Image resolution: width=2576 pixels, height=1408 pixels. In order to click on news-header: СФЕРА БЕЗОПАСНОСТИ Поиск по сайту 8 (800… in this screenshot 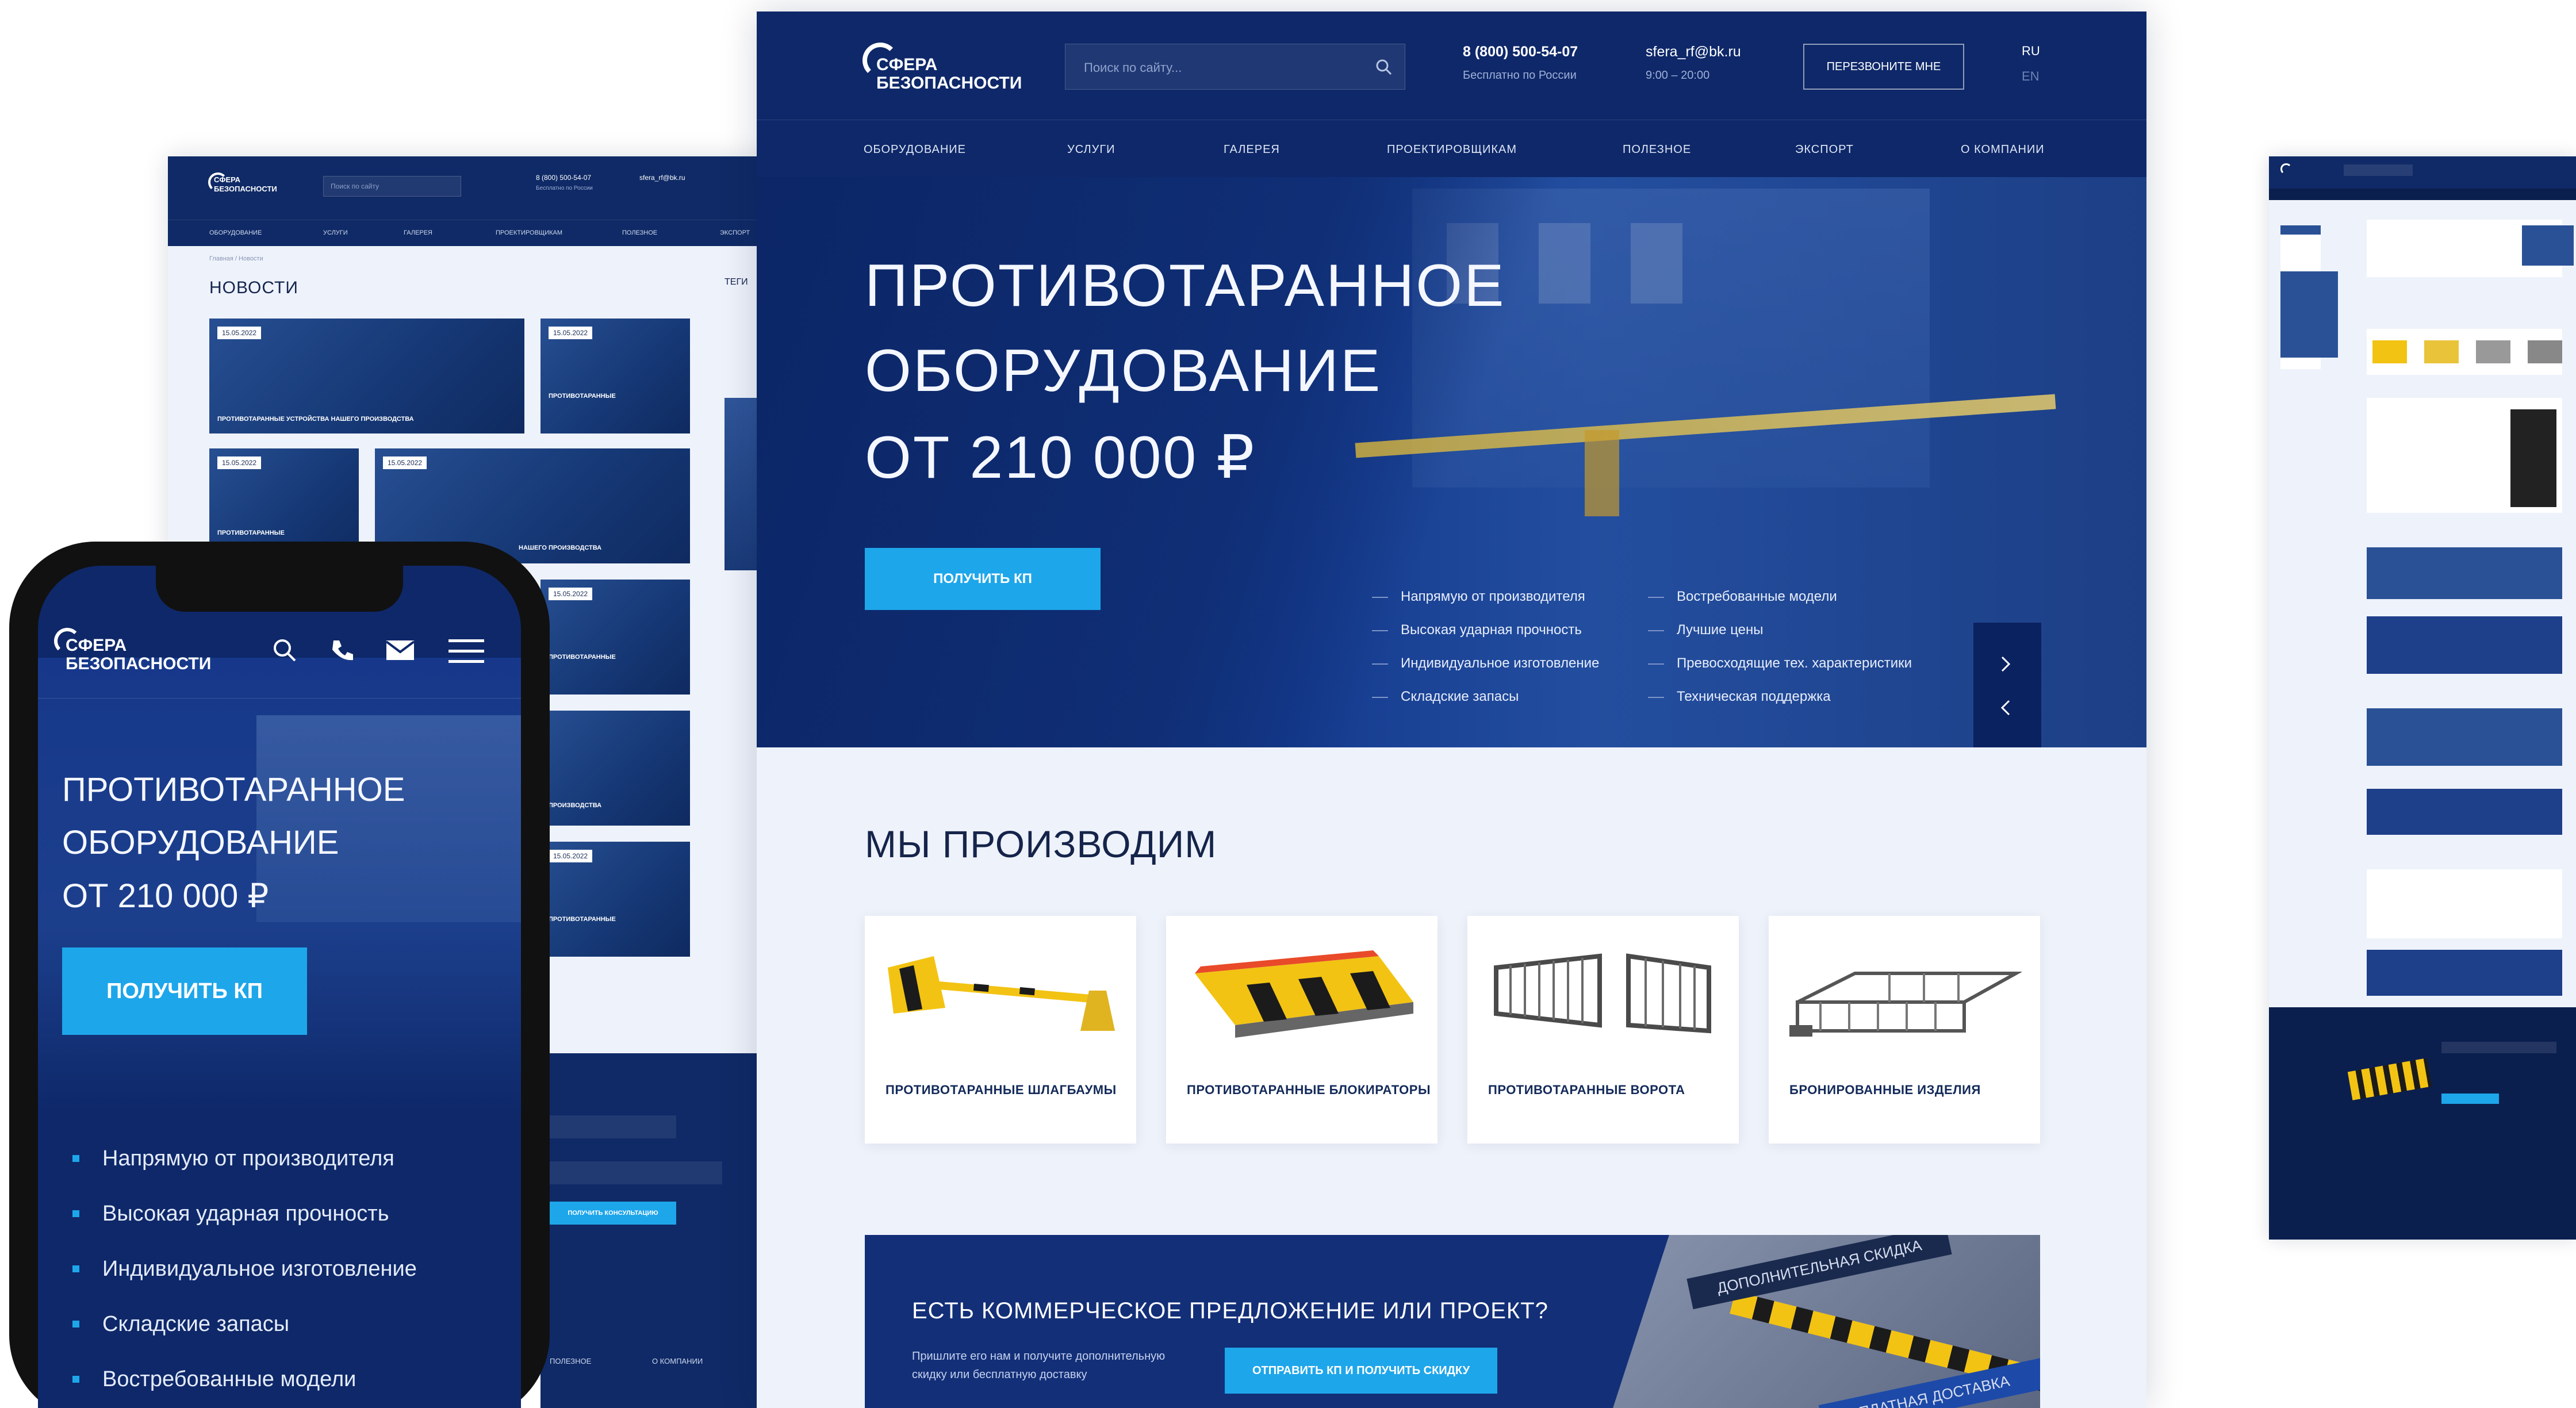, I will do `click(467, 188)`.